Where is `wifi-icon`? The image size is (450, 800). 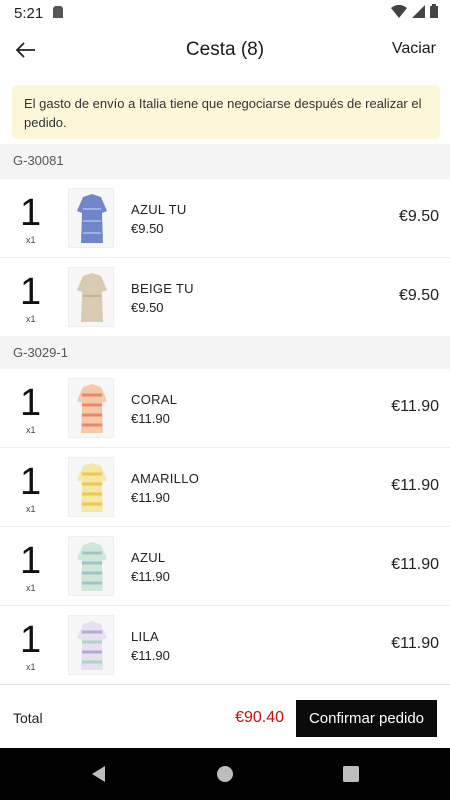 wifi-icon is located at coordinates (399, 13).